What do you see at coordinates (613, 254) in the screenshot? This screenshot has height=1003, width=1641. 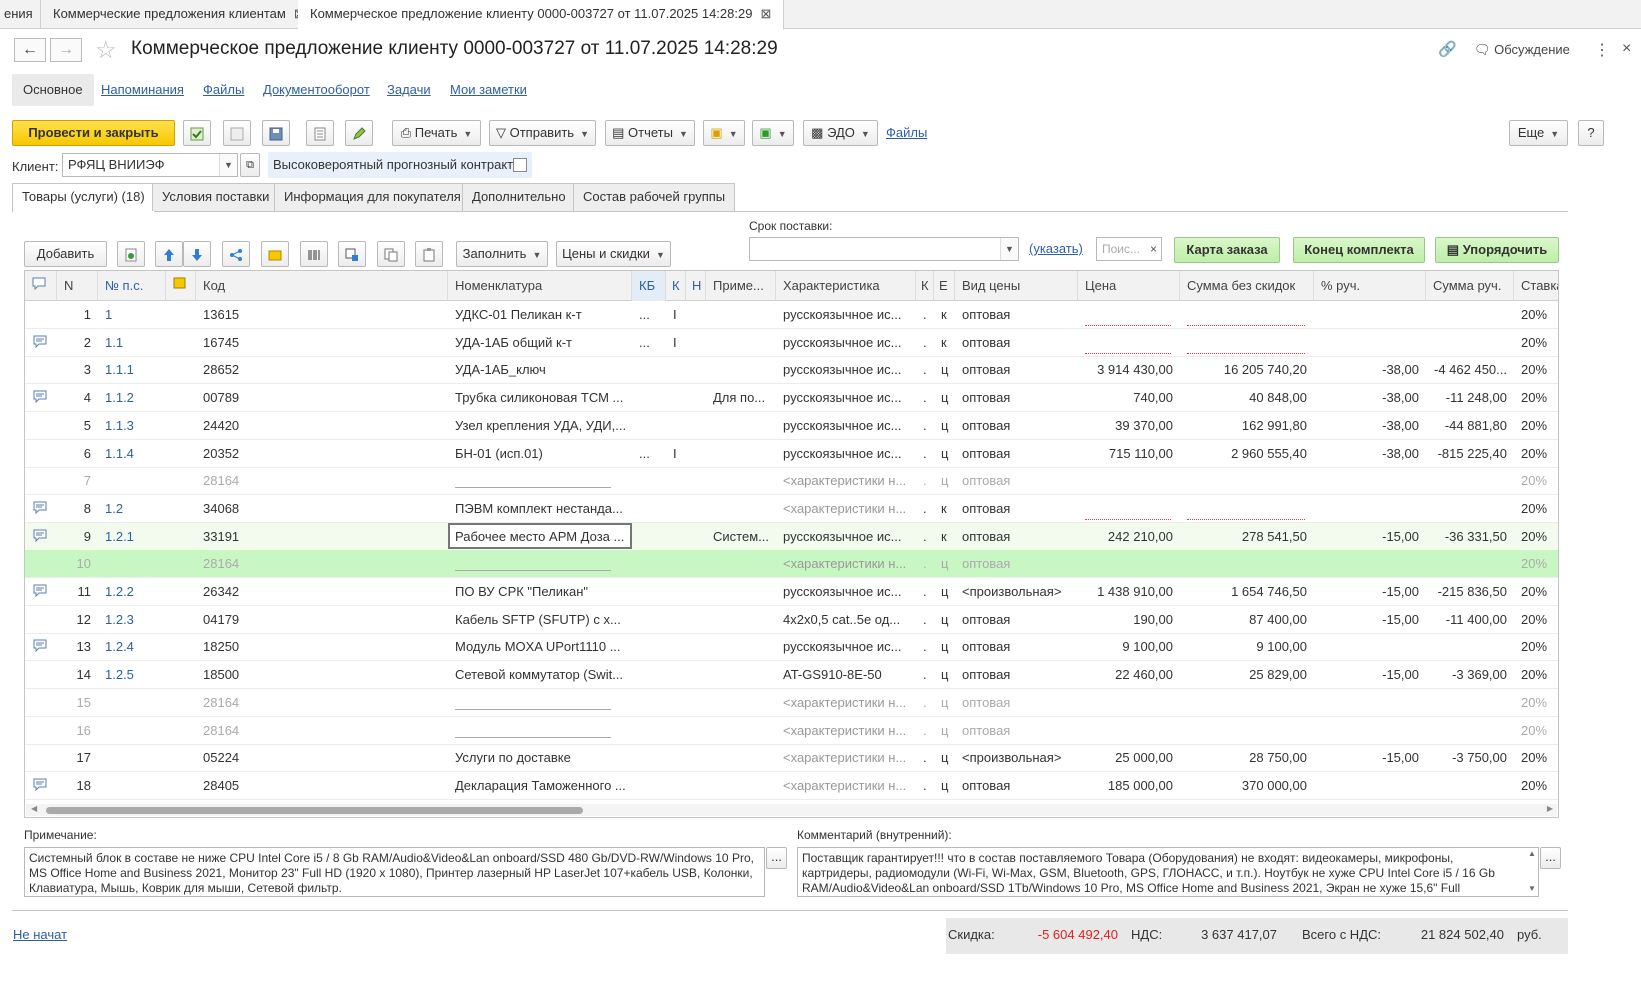 I see `prices-discounts-button: Цены и скидки ▼` at bounding box center [613, 254].